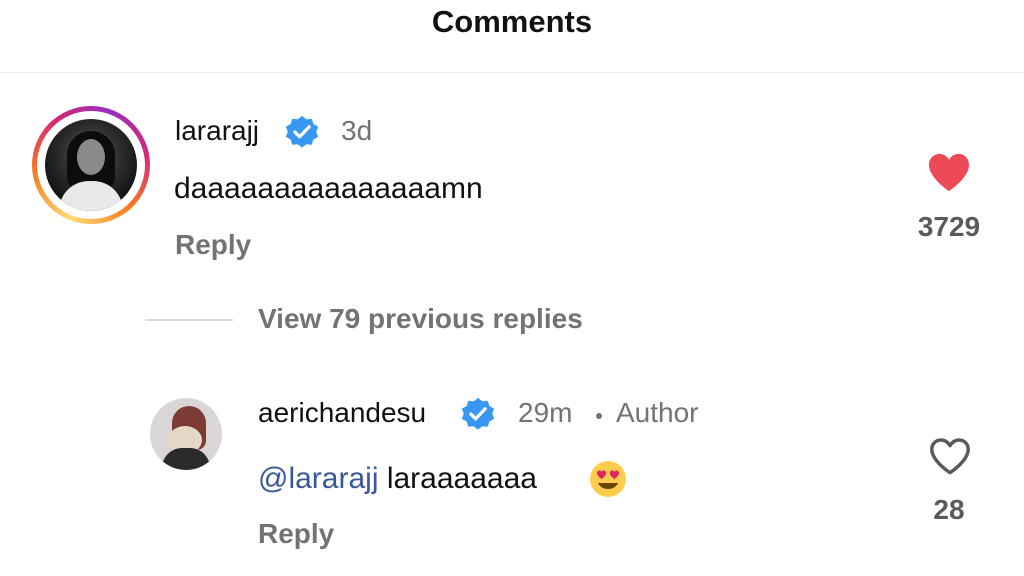  What do you see at coordinates (217, 131) in the screenshot?
I see `comment-username: lararajj` at bounding box center [217, 131].